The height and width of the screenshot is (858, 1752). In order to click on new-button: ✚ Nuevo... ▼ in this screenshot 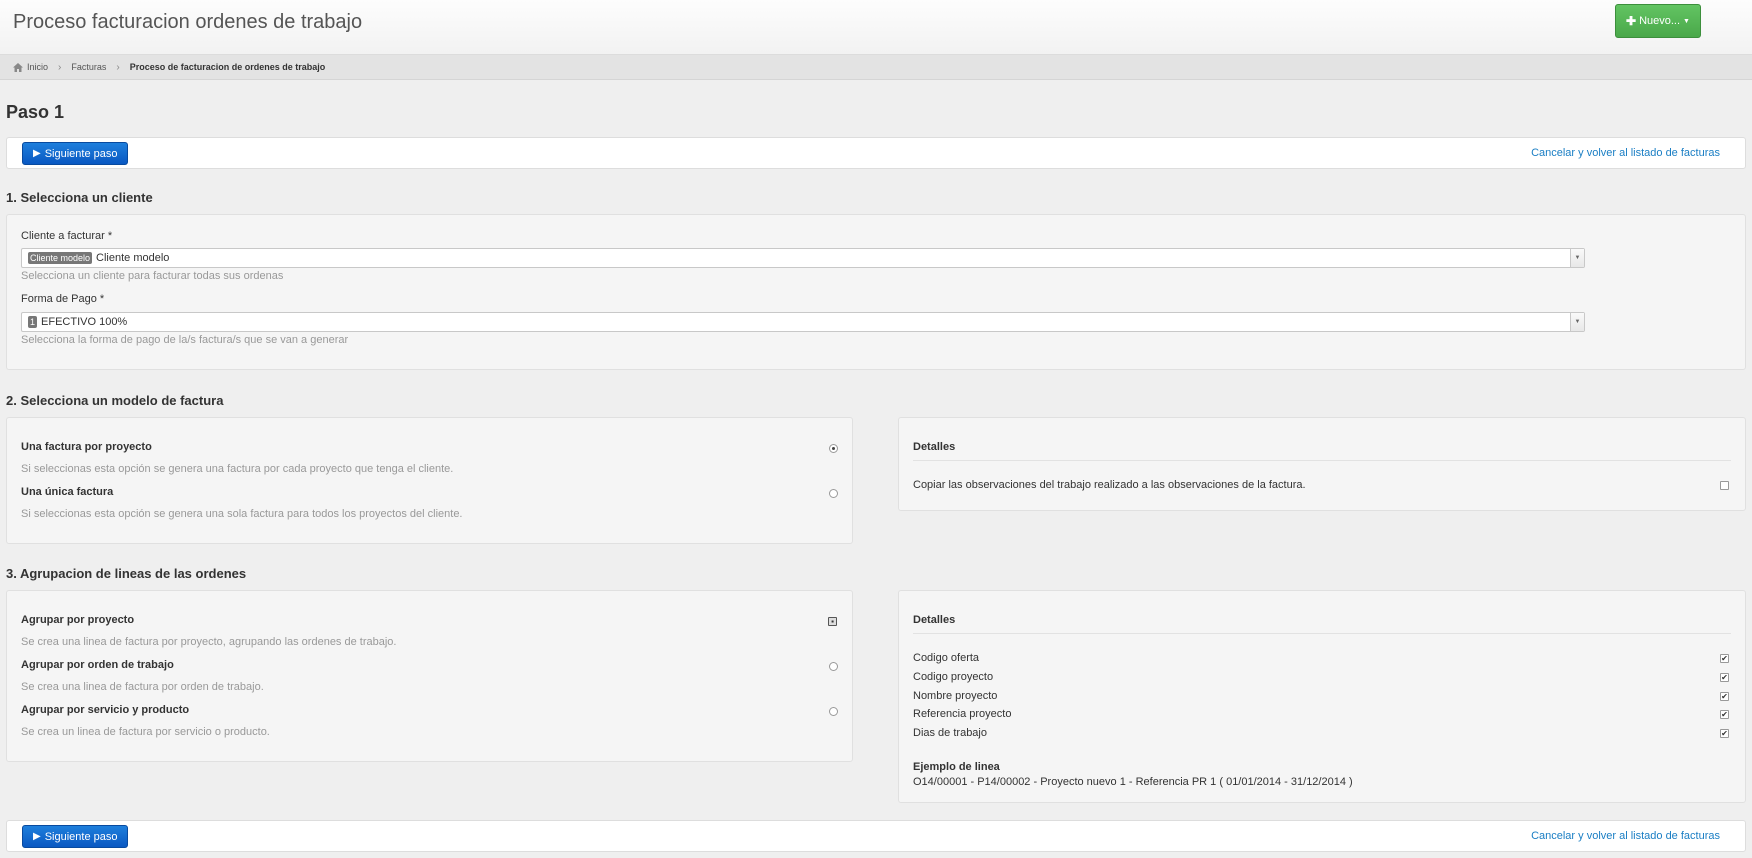, I will do `click(1658, 21)`.